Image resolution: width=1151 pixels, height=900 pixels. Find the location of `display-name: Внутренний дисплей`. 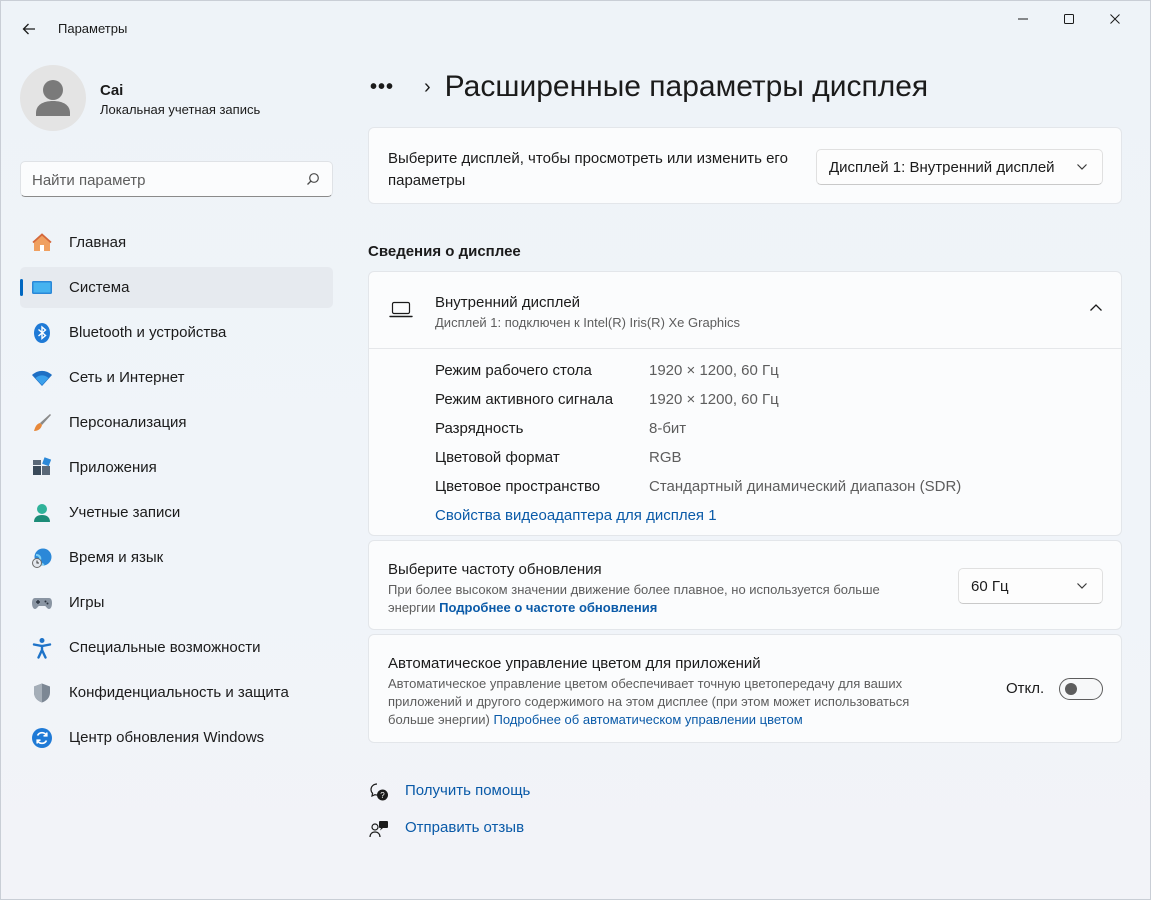

display-name: Внутренний дисплей is located at coordinates (508, 302).